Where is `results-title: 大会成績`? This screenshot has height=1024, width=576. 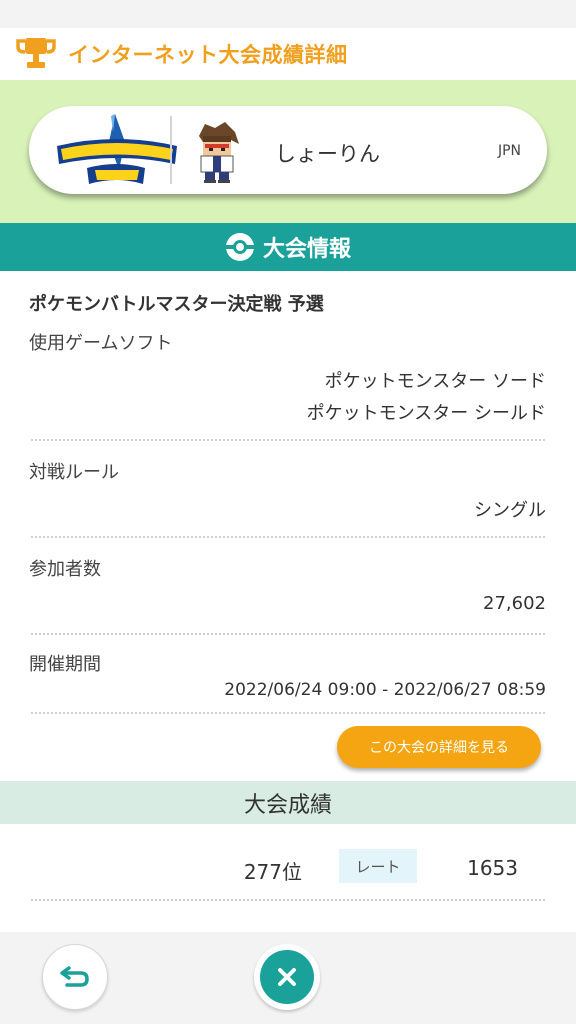 results-title: 大会成績 is located at coordinates (287, 805).